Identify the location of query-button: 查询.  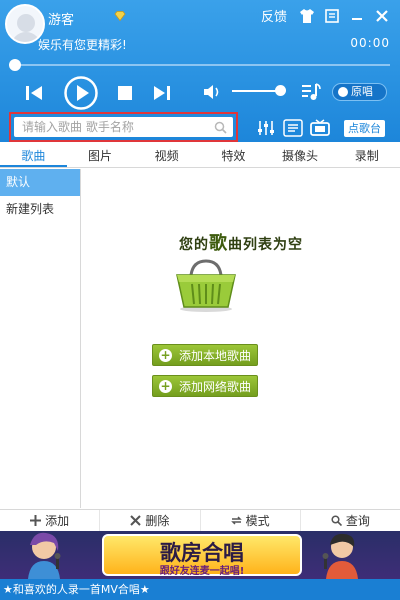
(350, 520).